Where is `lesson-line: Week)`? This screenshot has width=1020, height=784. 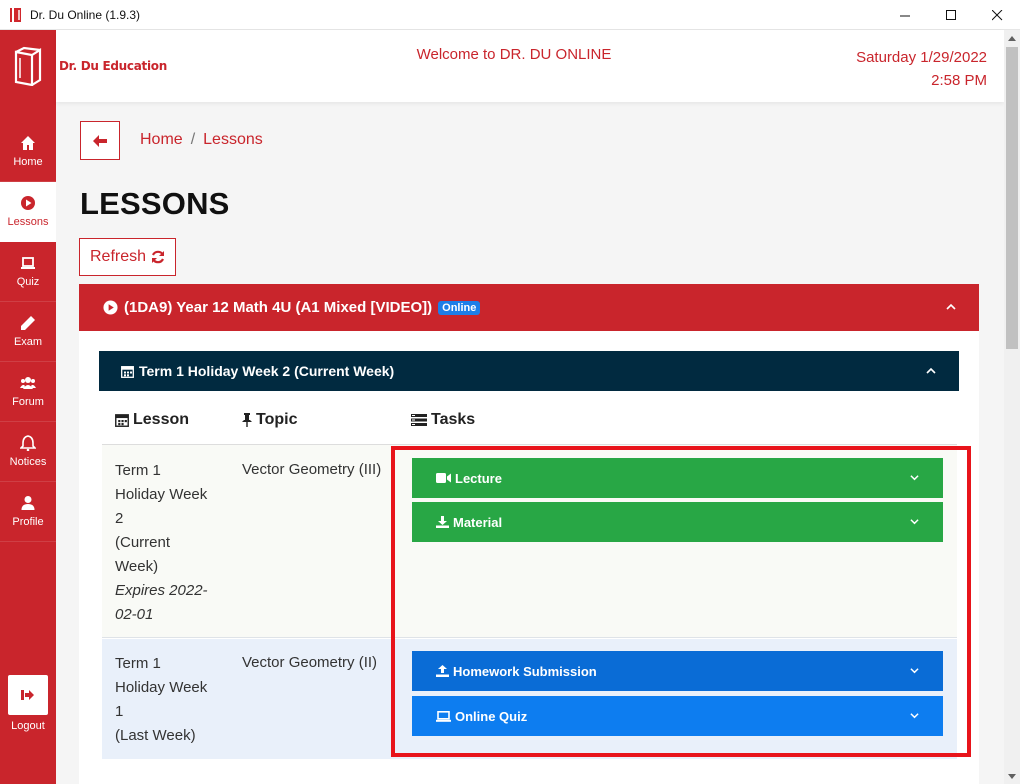 lesson-line: Week) is located at coordinates (137, 566).